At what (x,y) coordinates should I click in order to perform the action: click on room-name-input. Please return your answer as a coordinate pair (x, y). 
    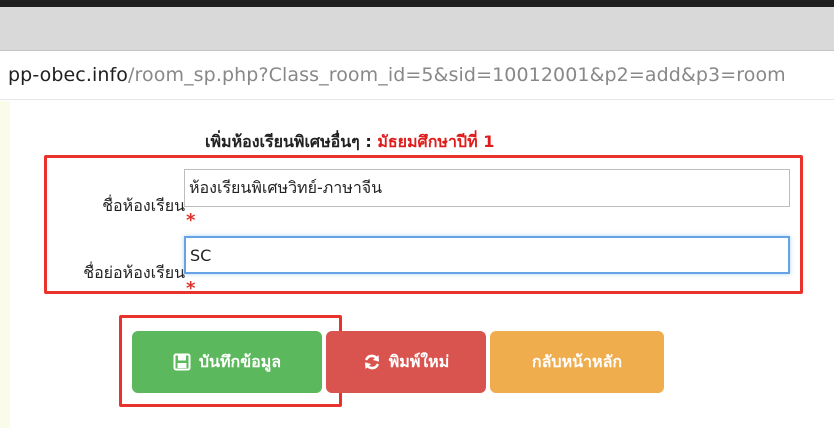
    Looking at the image, I should click on (487, 188).